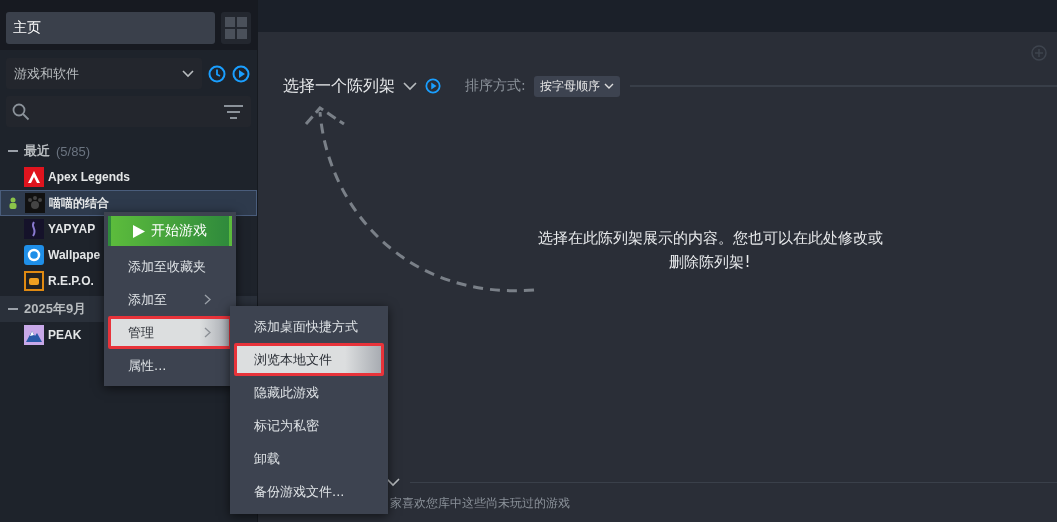 The width and height of the screenshot is (1057, 522). I want to click on empty-shelf-message: 选择在此陈列架展示的内容。您也可以在此处修改或删除陈列架!, so click(710, 250).